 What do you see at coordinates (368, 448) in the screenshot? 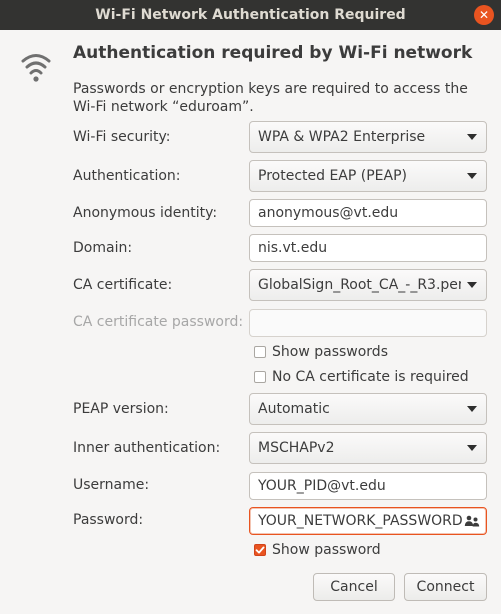
I see `inner-auth-dropdown: MSCHAPv2` at bounding box center [368, 448].